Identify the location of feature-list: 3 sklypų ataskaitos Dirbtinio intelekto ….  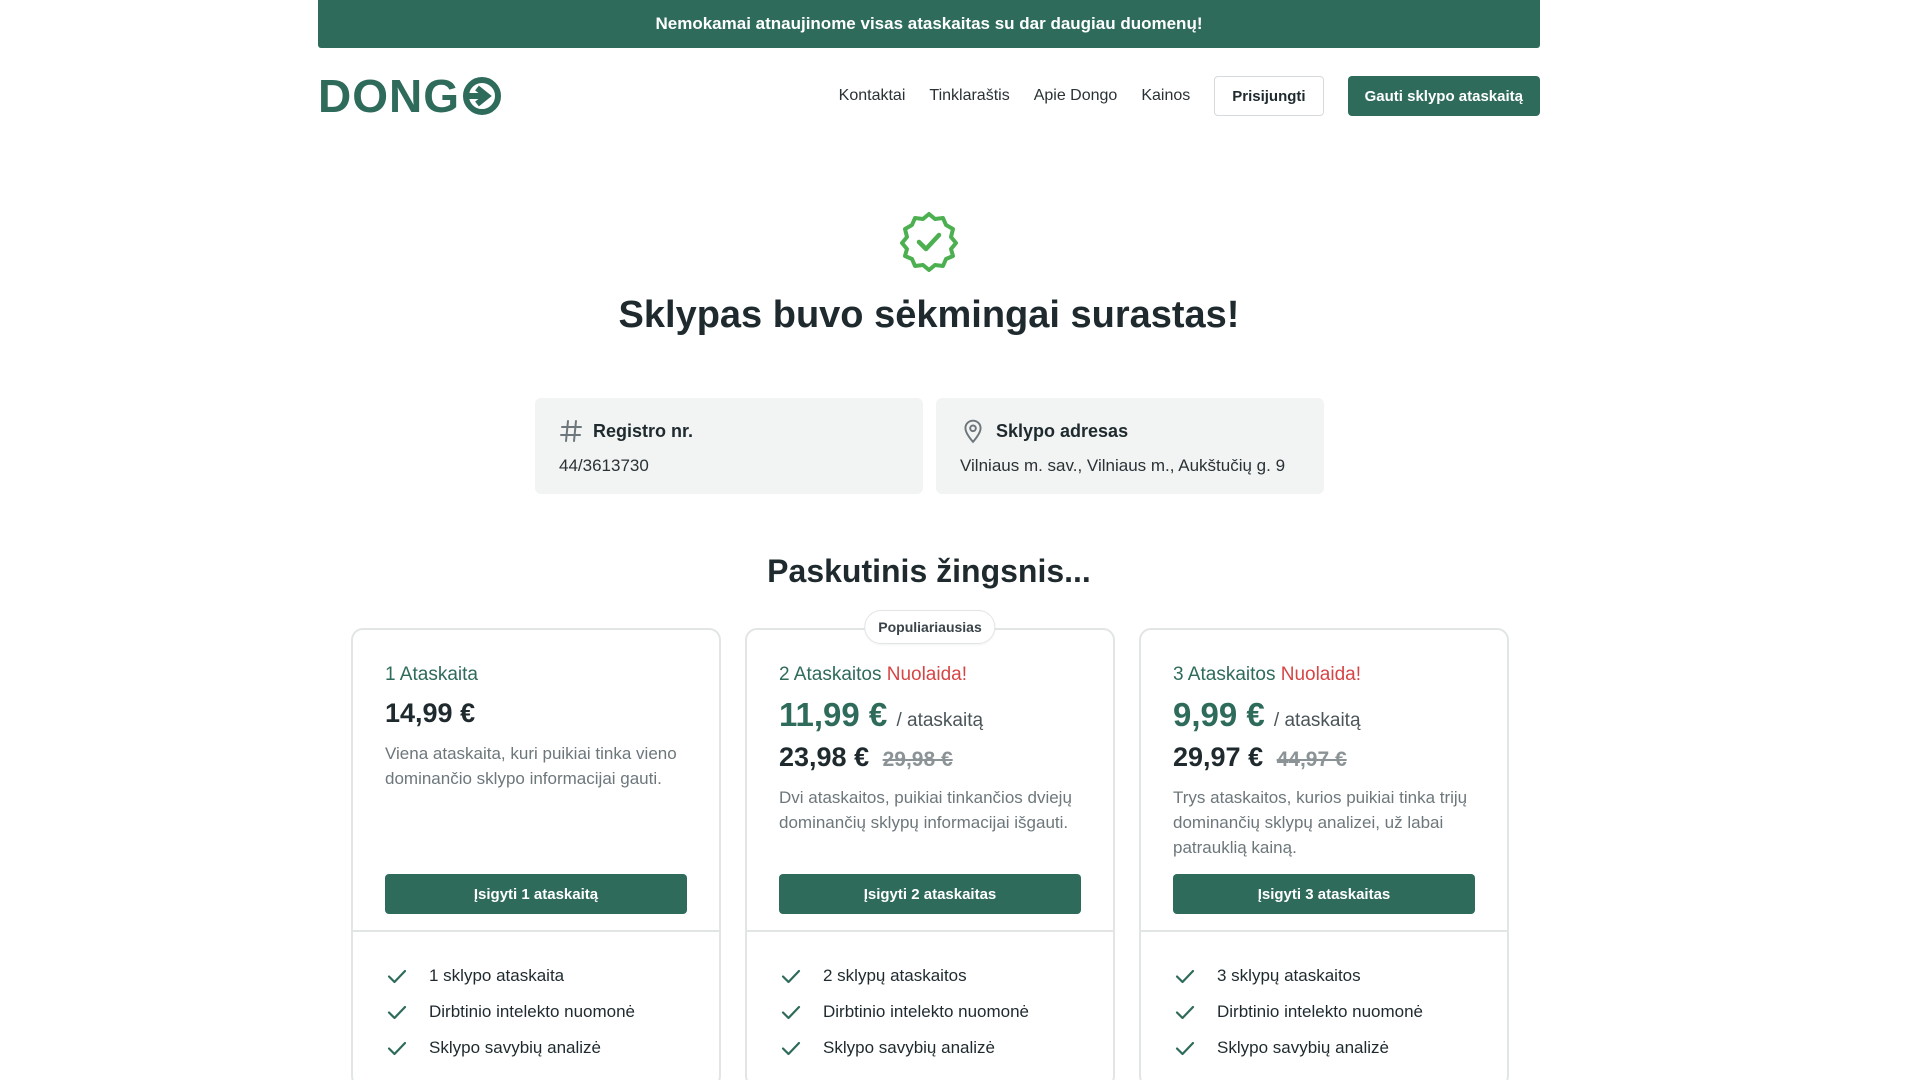
(1324, 999).